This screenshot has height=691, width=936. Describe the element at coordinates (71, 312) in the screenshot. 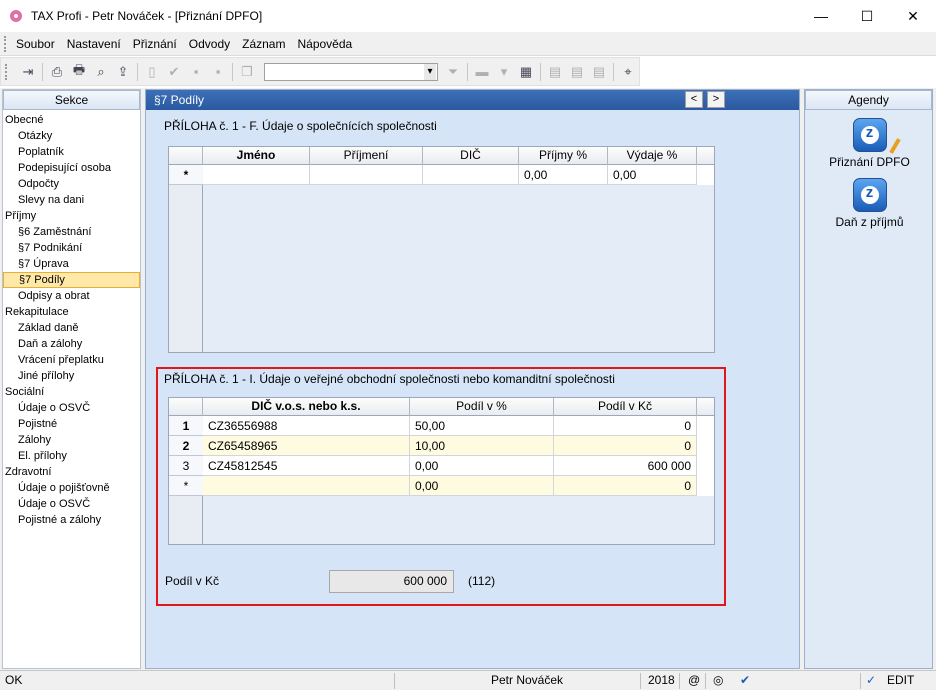

I see `sekce-group: Rekapitulace` at that location.